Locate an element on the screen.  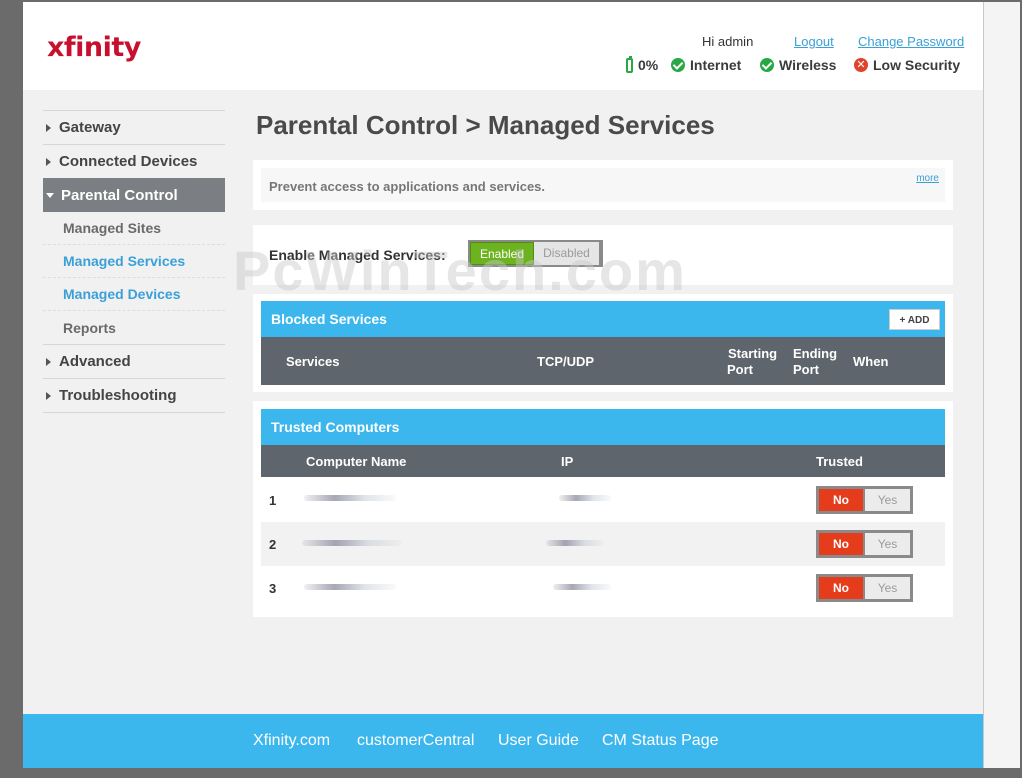
battery-icon is located at coordinates (629, 64).